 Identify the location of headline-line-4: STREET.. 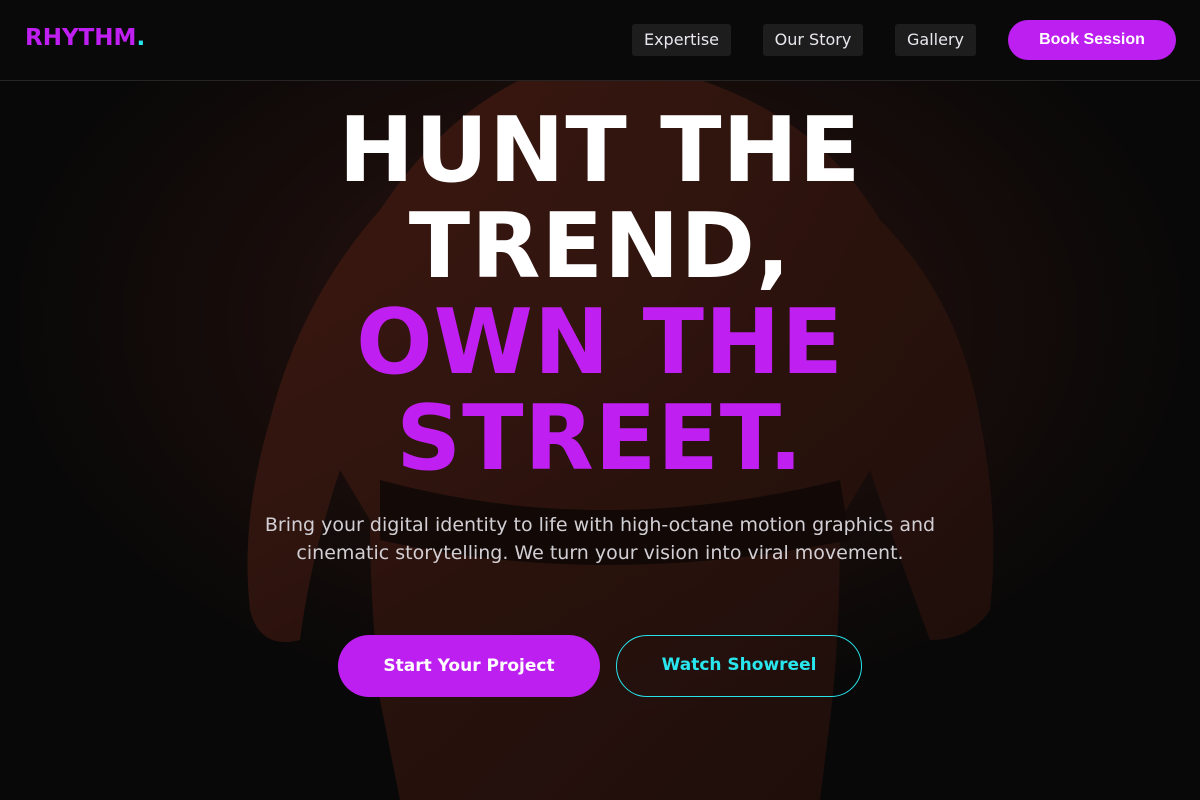
(600, 438).